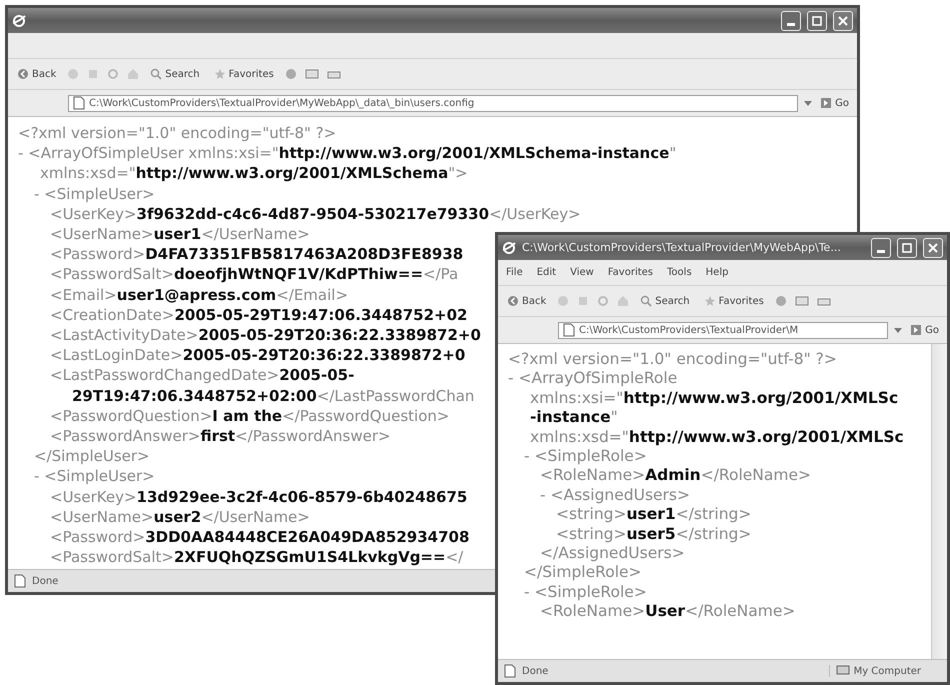 This screenshot has width=950, height=685. I want to click on xml-line: <PasswordSalt>doeofjhWtNQF1V/KdPThiw==</Pa, so click(253, 274).